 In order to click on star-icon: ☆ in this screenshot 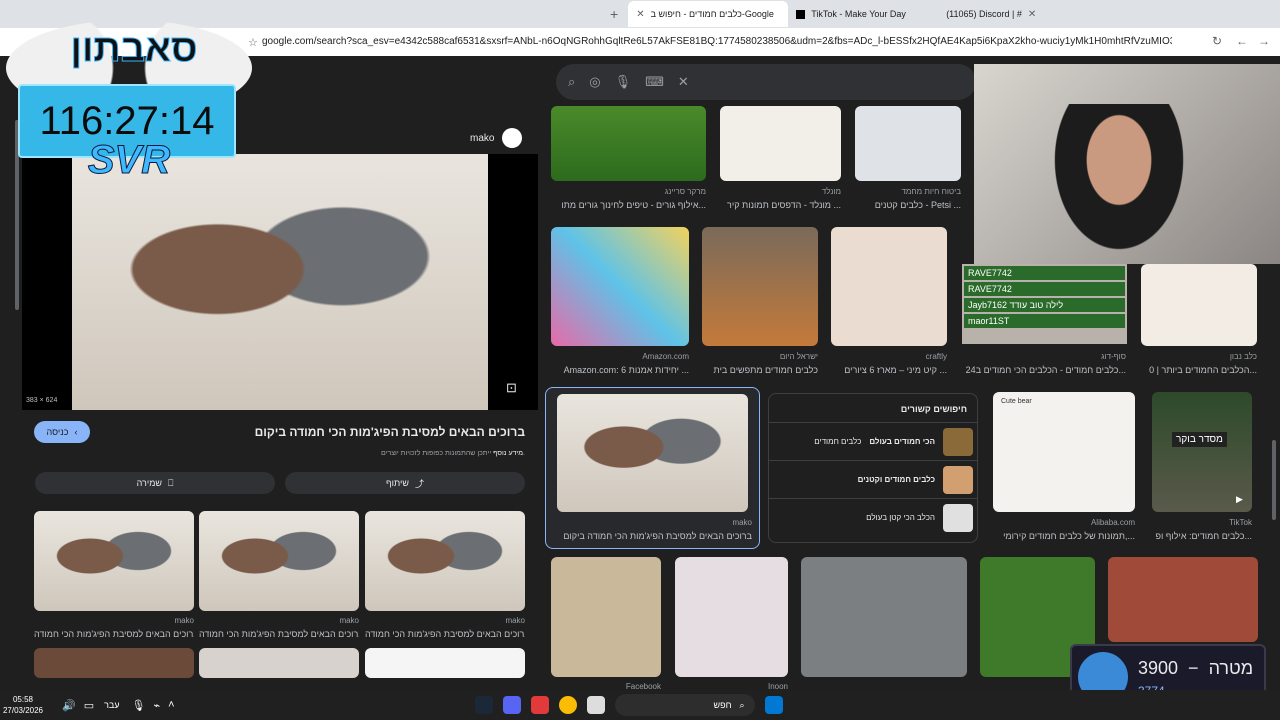, I will do `click(253, 42)`.